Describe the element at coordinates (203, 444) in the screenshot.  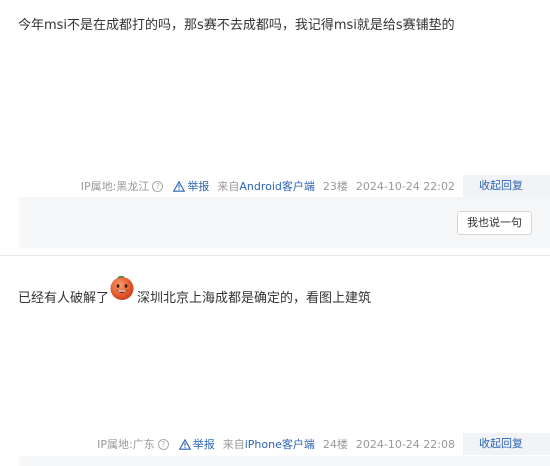
I see `report-label: 举报` at that location.